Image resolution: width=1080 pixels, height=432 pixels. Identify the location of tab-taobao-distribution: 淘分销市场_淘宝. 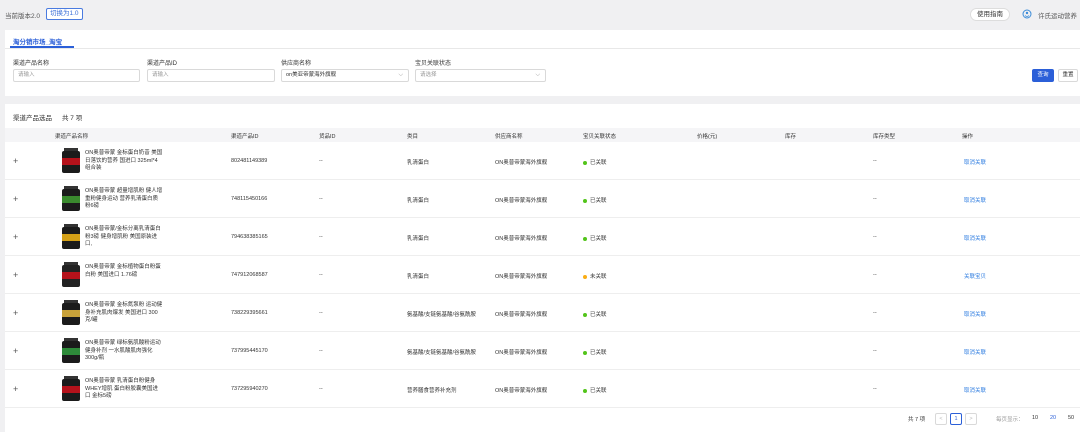
(37, 41).